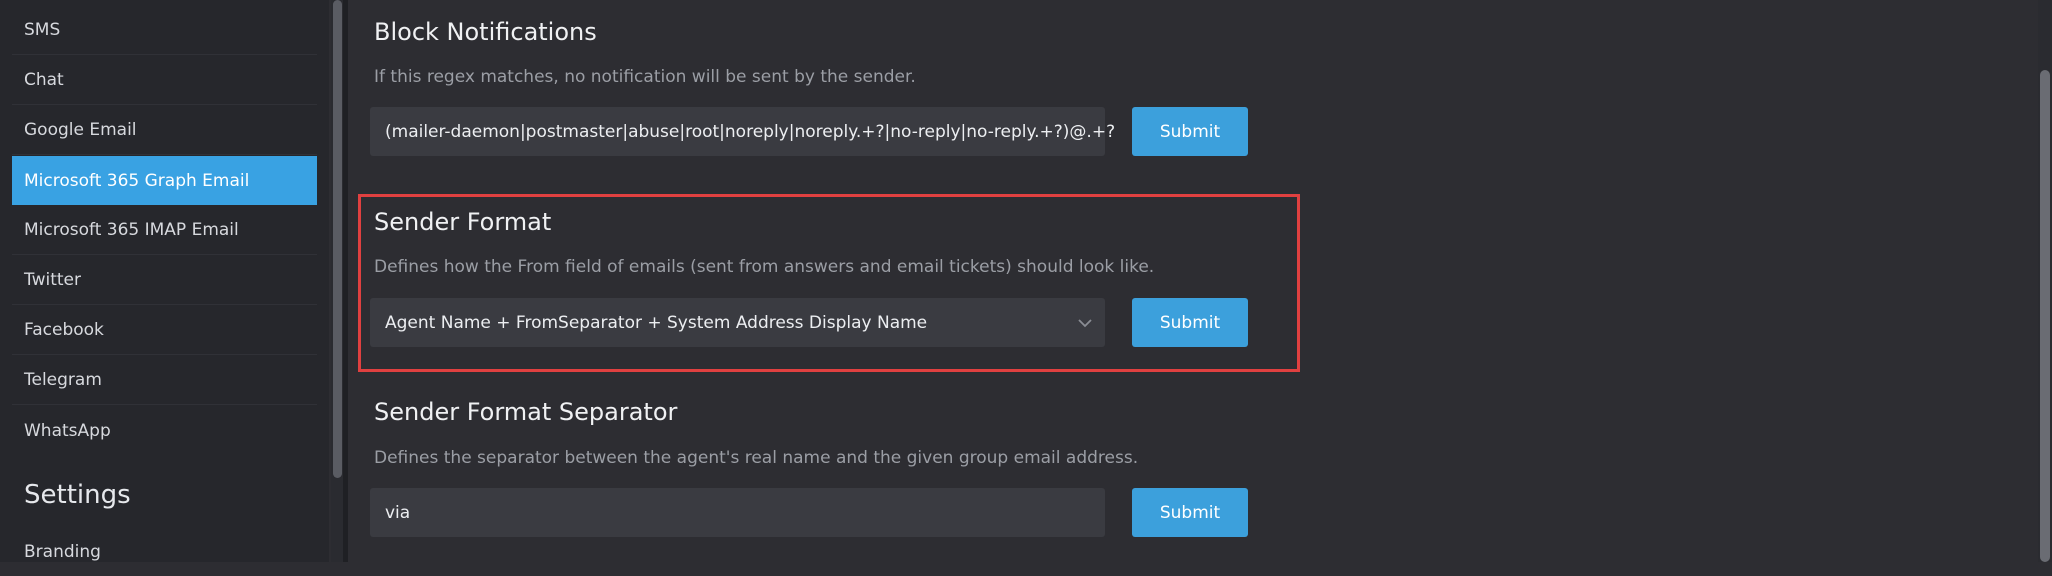 This screenshot has height=576, width=2052. Describe the element at coordinates (164, 330) in the screenshot. I see `sidebar-item-facebook: Facebook` at that location.